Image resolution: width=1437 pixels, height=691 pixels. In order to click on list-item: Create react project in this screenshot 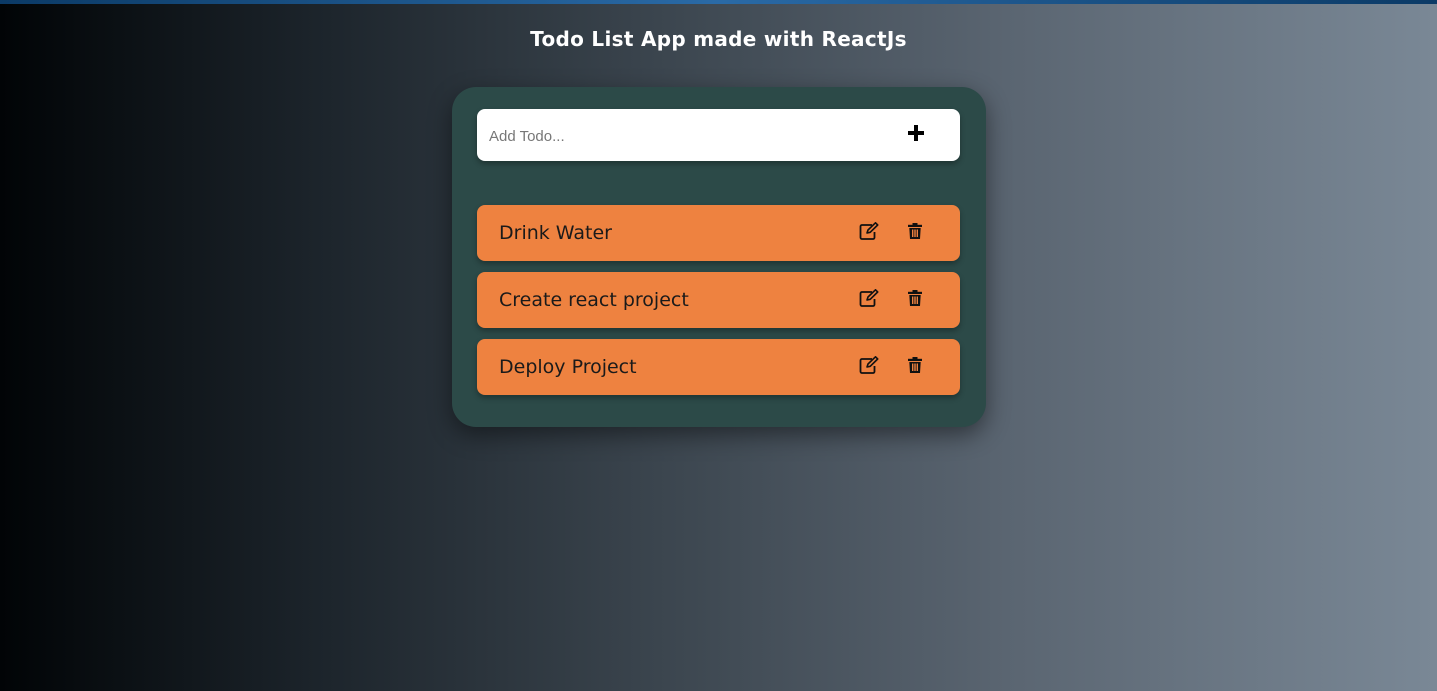, I will do `click(718, 300)`.